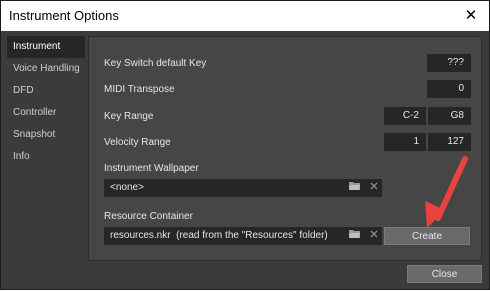 The image size is (490, 291). What do you see at coordinates (155, 63) in the screenshot?
I see `key-switch-label: Key Switch default Key` at bounding box center [155, 63].